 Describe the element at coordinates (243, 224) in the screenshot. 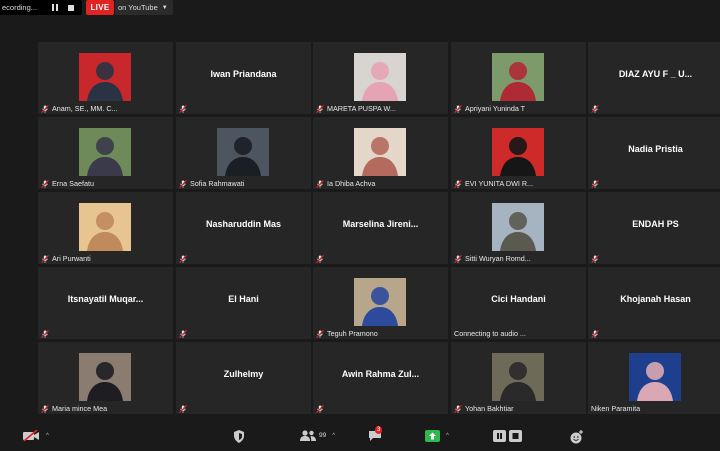

I see `participant-display-name: Nasharuddin Mas` at that location.